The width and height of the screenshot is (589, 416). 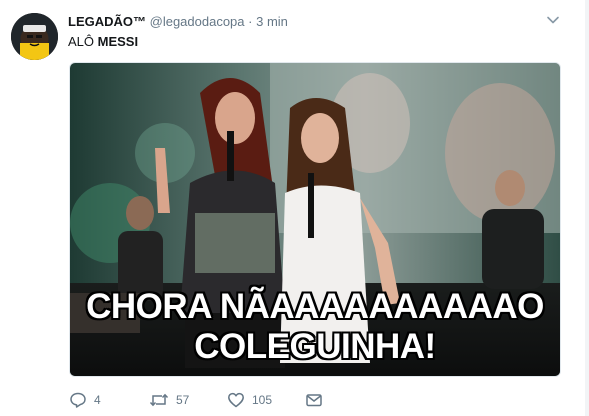 I want to click on avatar-image, so click(x=34, y=36).